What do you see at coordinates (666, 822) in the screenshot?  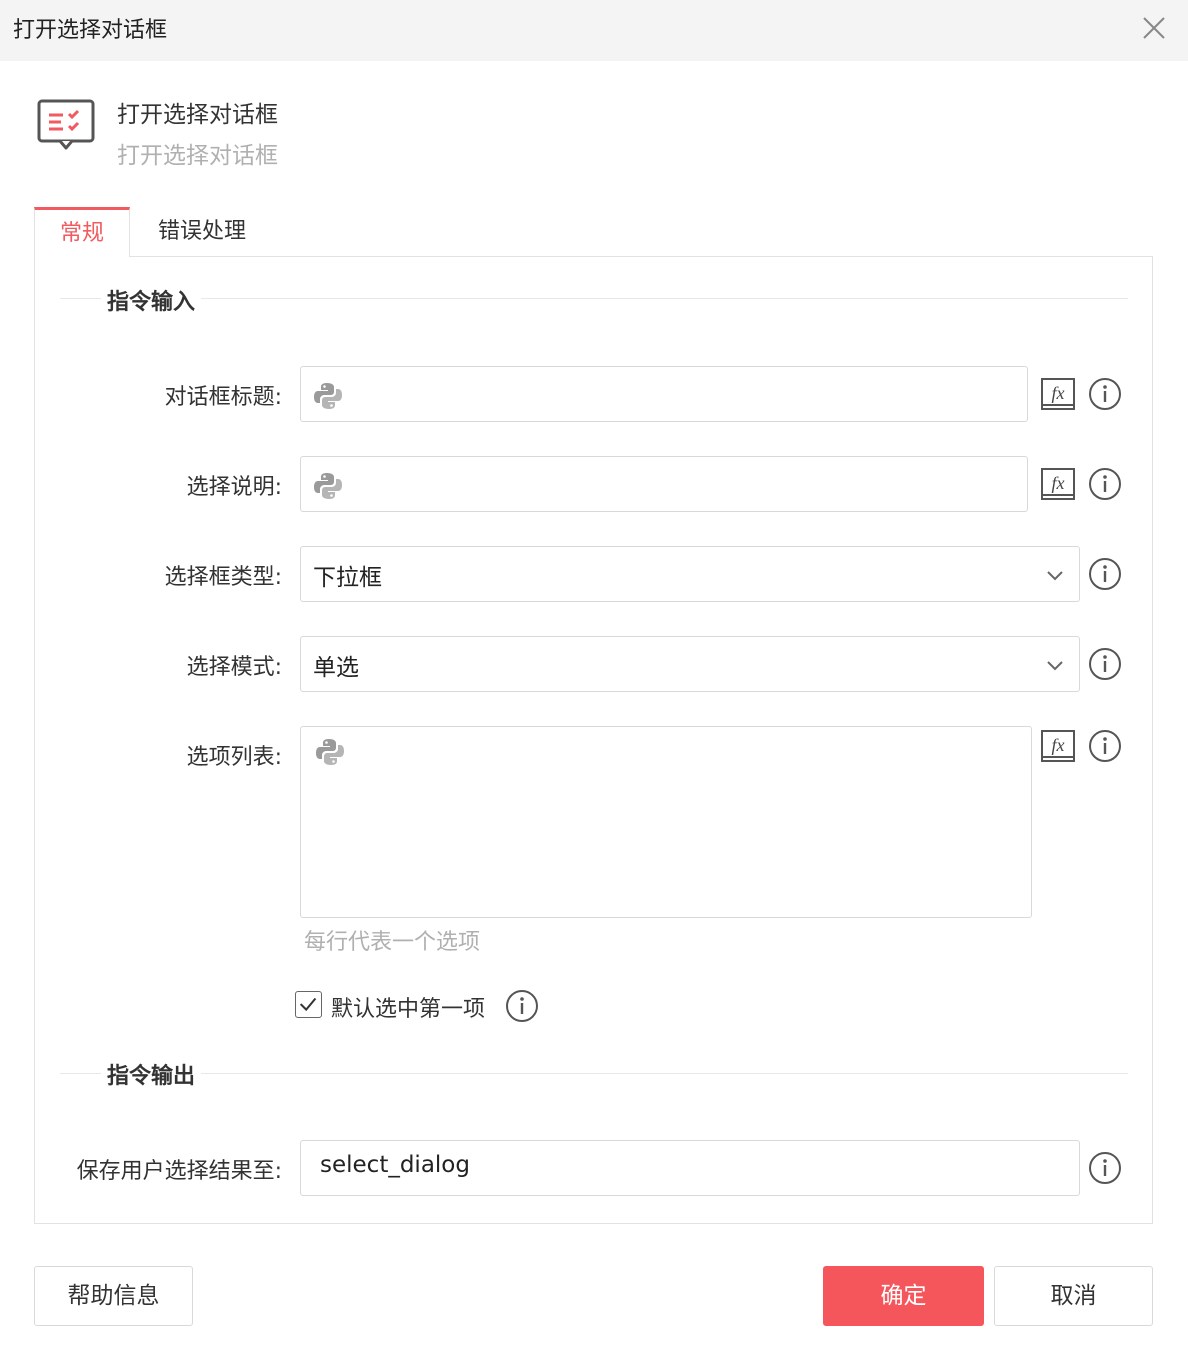 I see `options-list-textarea` at bounding box center [666, 822].